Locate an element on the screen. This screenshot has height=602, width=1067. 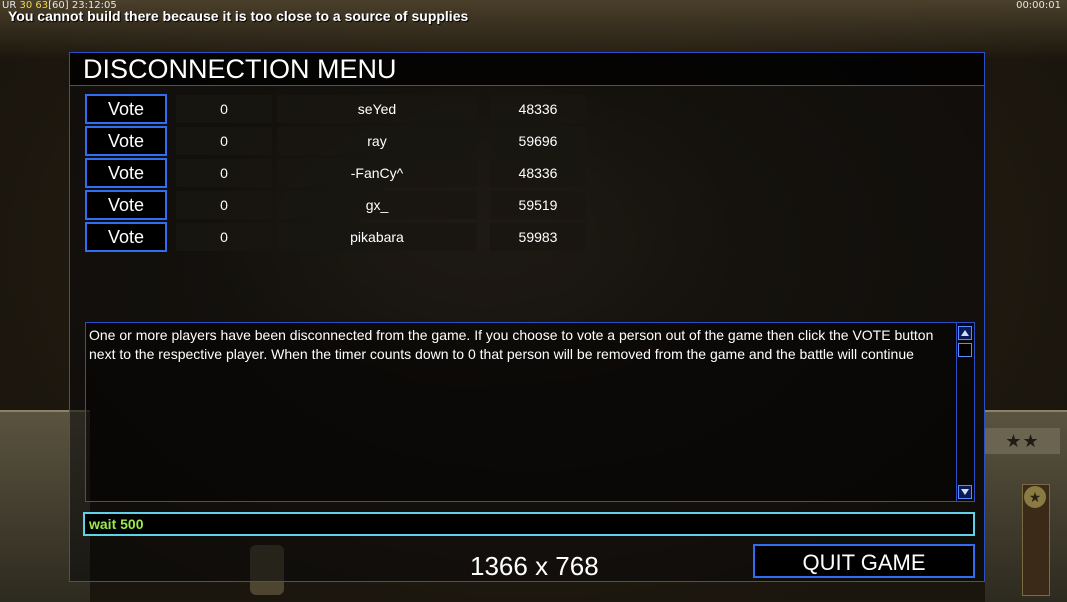
disconnect-timer: 59983 is located at coordinates (538, 237).